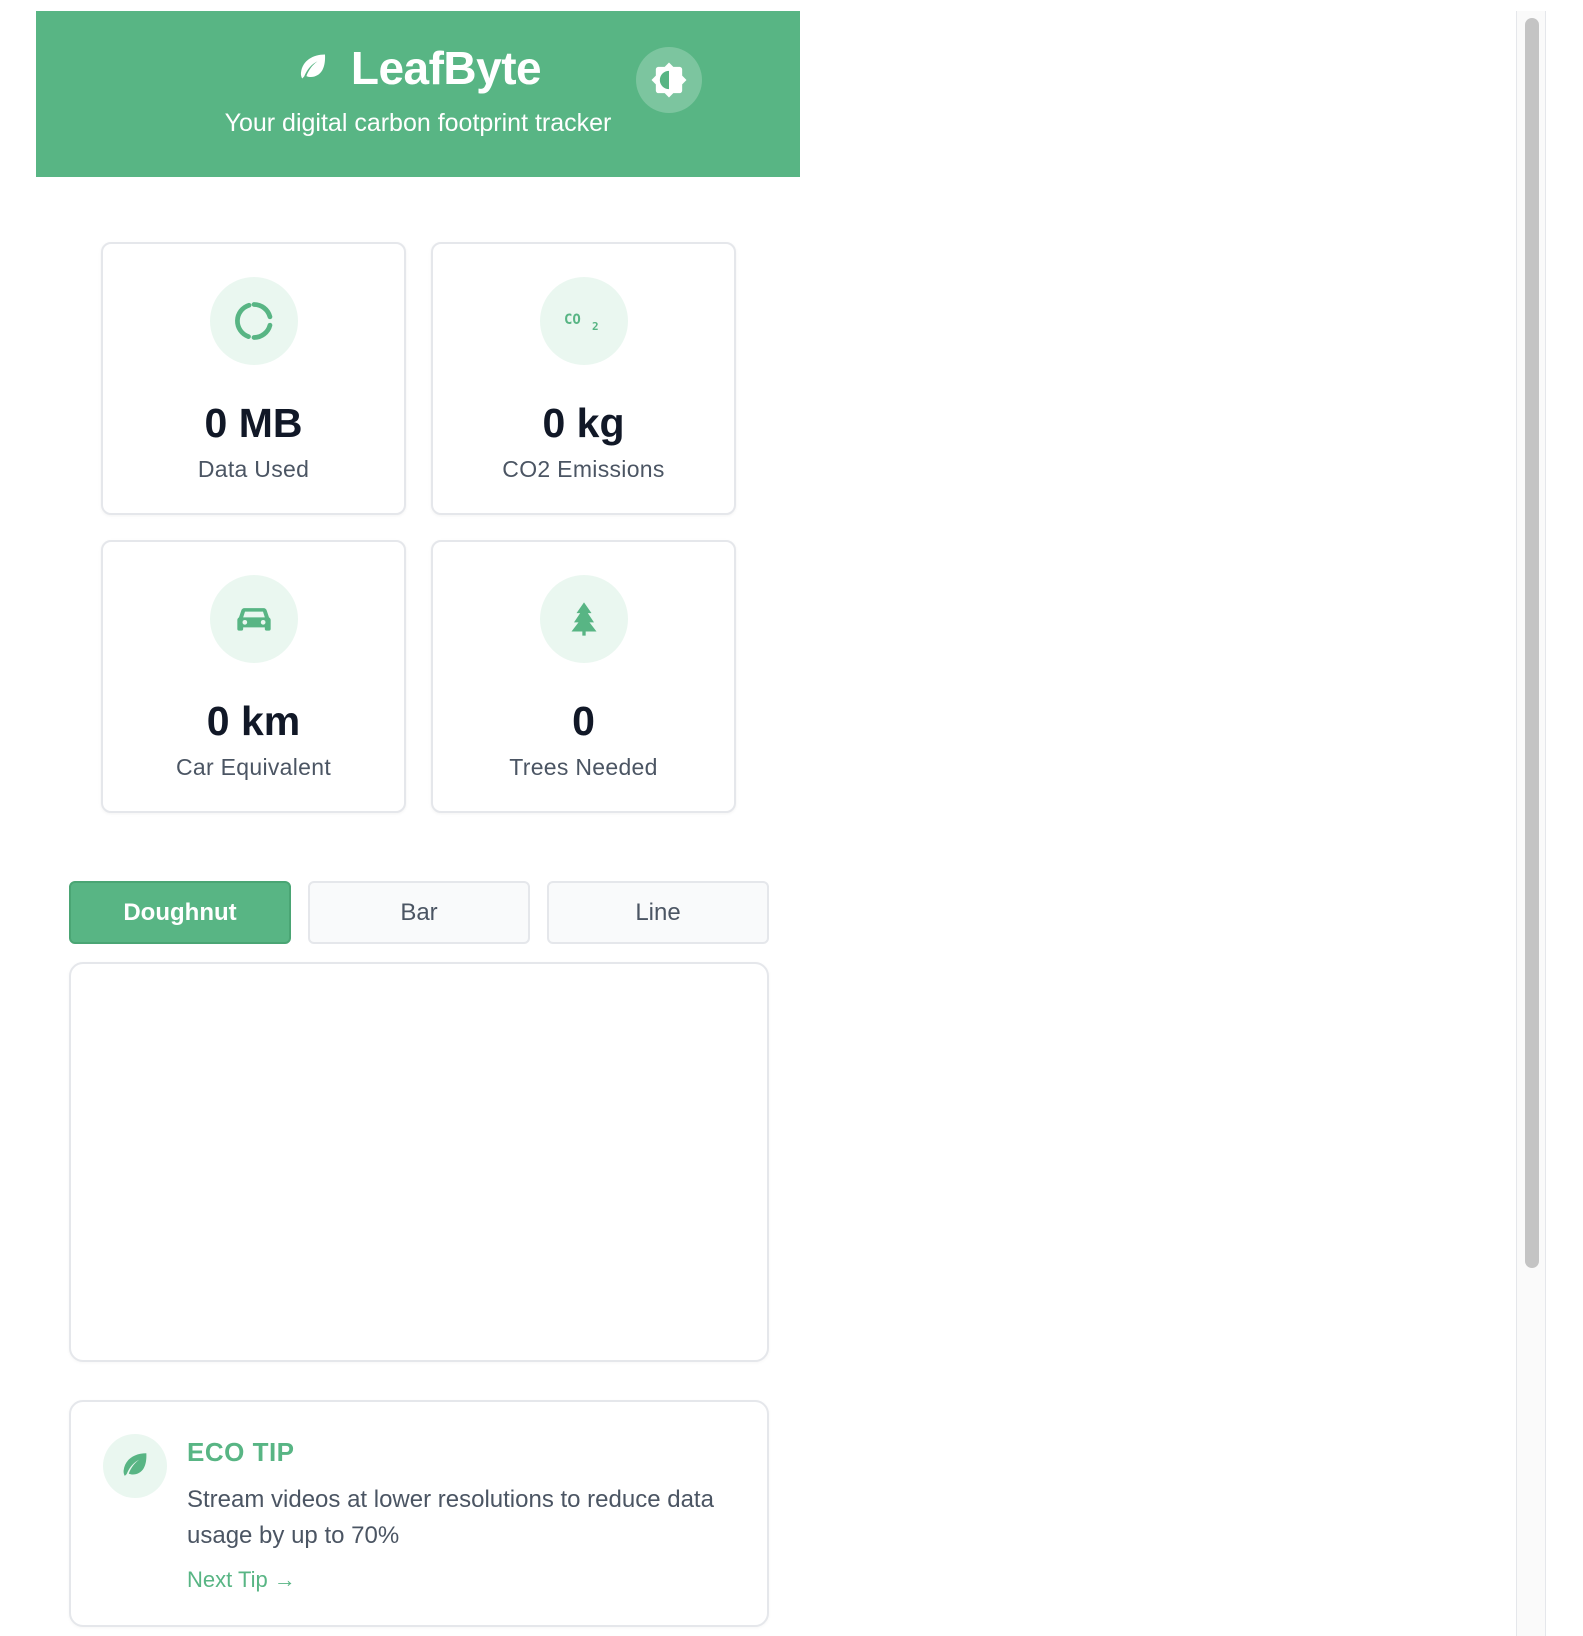  What do you see at coordinates (595, 326) in the screenshot?
I see `svg-text: 2` at bounding box center [595, 326].